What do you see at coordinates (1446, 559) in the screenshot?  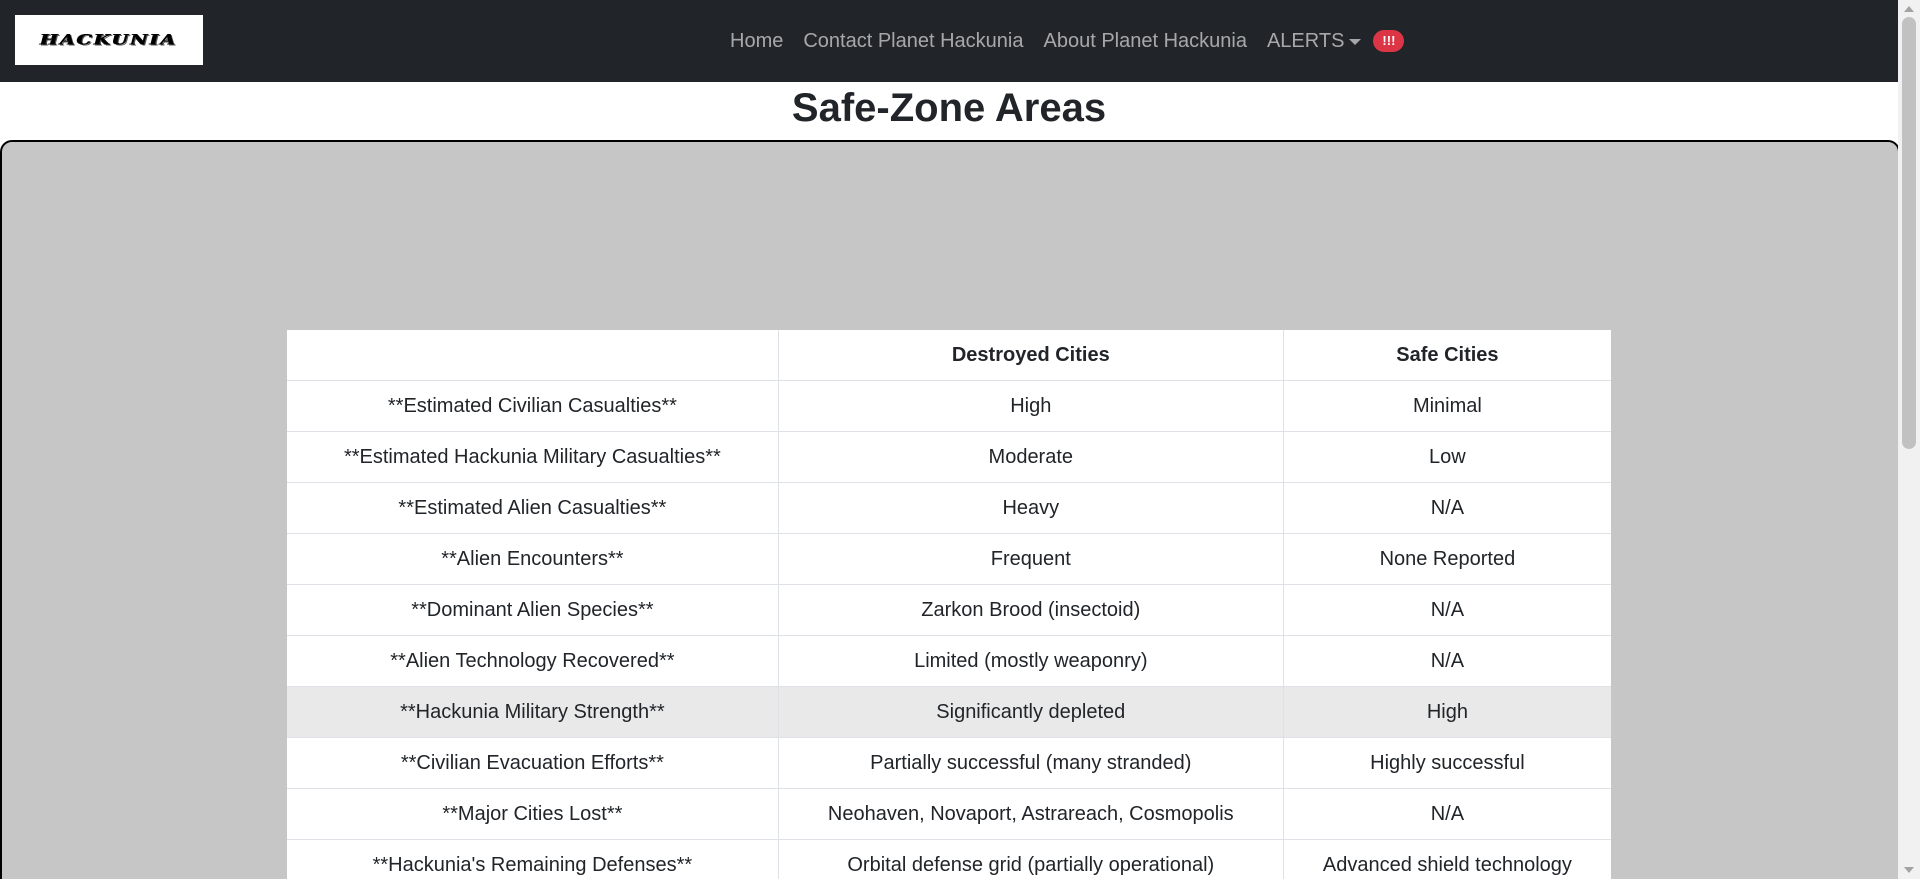 I see `safe-cities-cell: None Reported` at bounding box center [1446, 559].